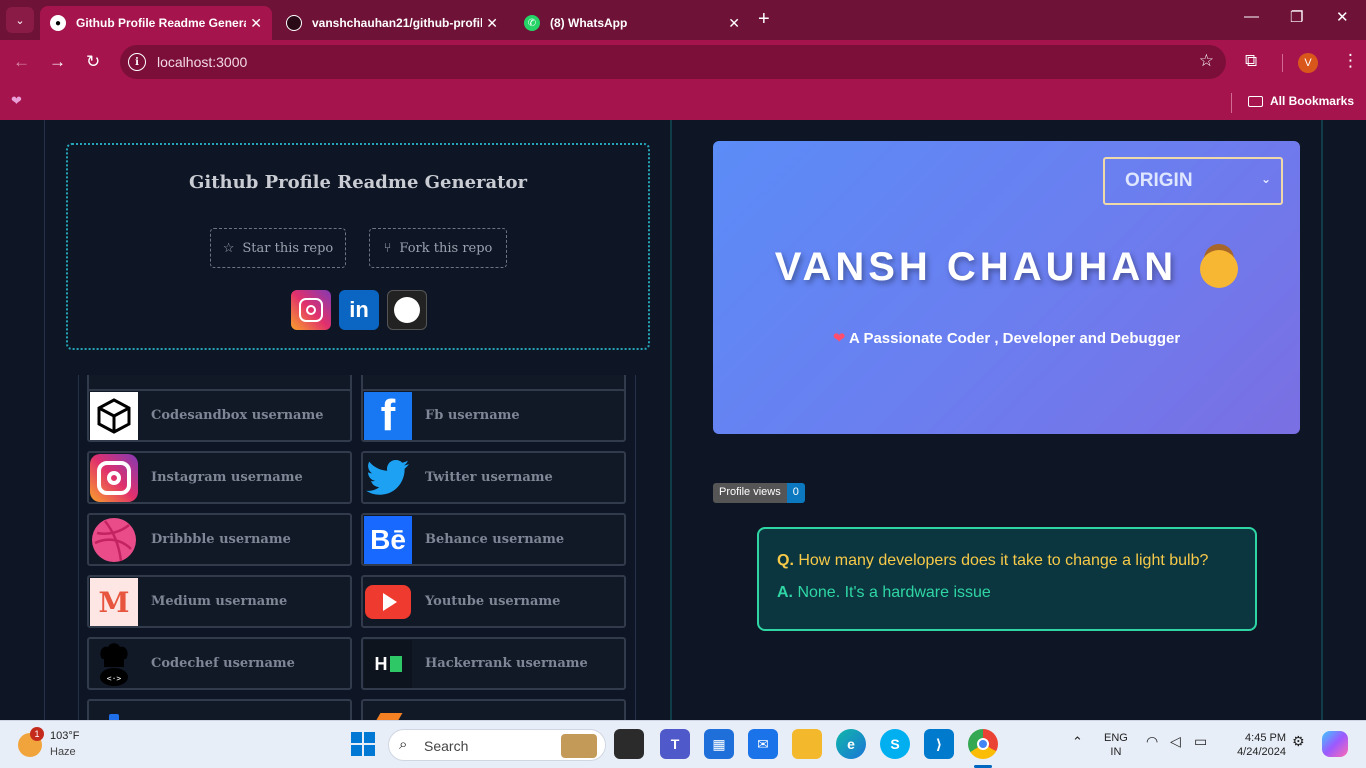 The width and height of the screenshot is (1366, 768). I want to click on task-view-icon, so click(629, 744).